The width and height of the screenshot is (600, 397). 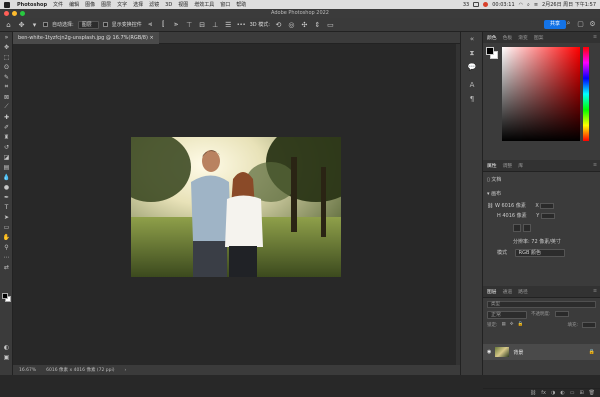 I want to click on dock-collapse-icon: «, so click(x=472, y=39).